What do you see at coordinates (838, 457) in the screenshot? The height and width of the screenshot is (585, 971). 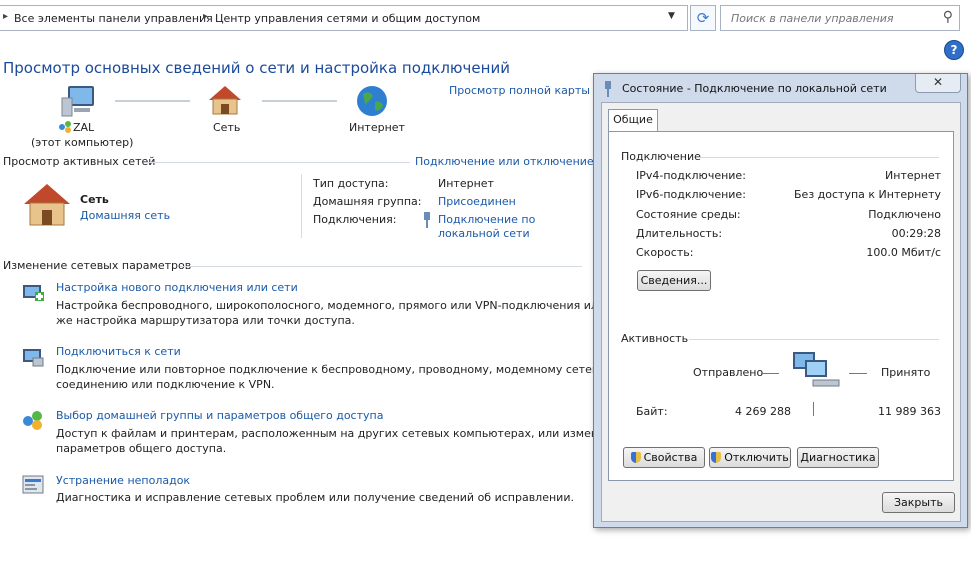 I see `diagnose-button: Диагностика` at bounding box center [838, 457].